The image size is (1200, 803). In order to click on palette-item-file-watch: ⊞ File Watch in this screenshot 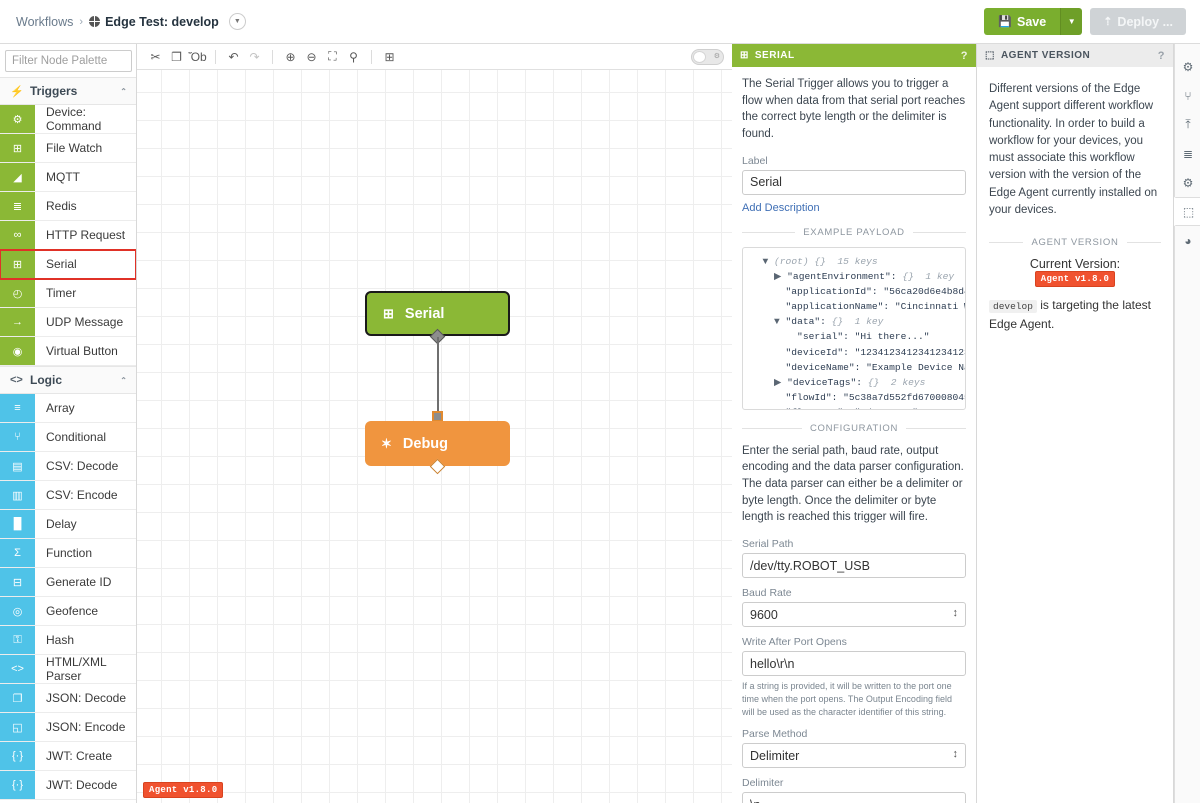, I will do `click(68, 148)`.